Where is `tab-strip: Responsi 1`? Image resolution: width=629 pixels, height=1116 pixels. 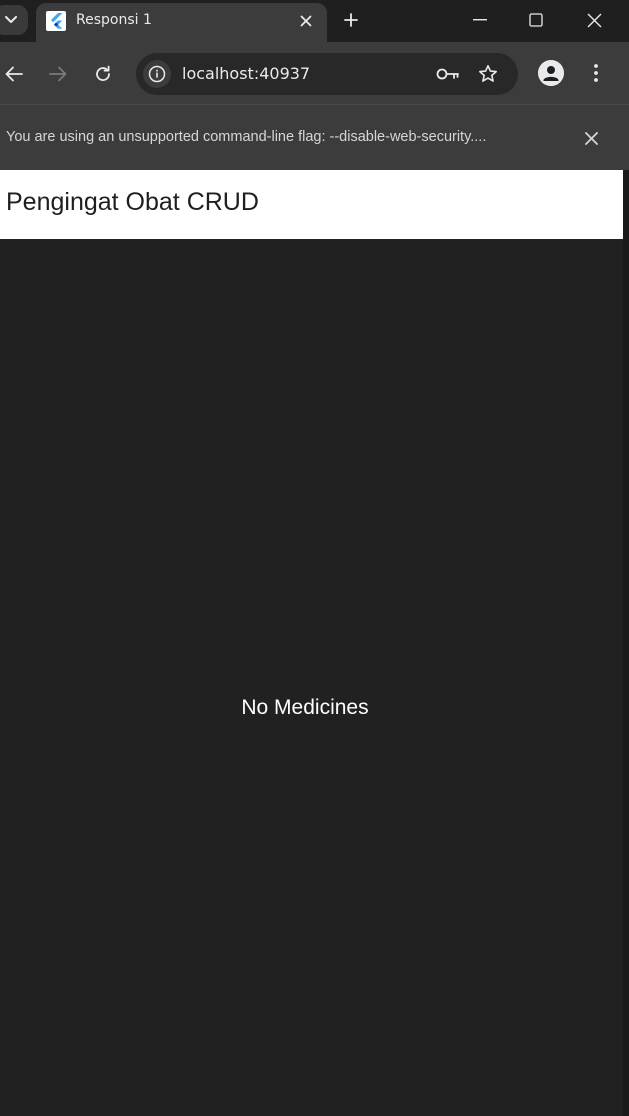
tab-strip: Responsi 1 is located at coordinates (314, 21).